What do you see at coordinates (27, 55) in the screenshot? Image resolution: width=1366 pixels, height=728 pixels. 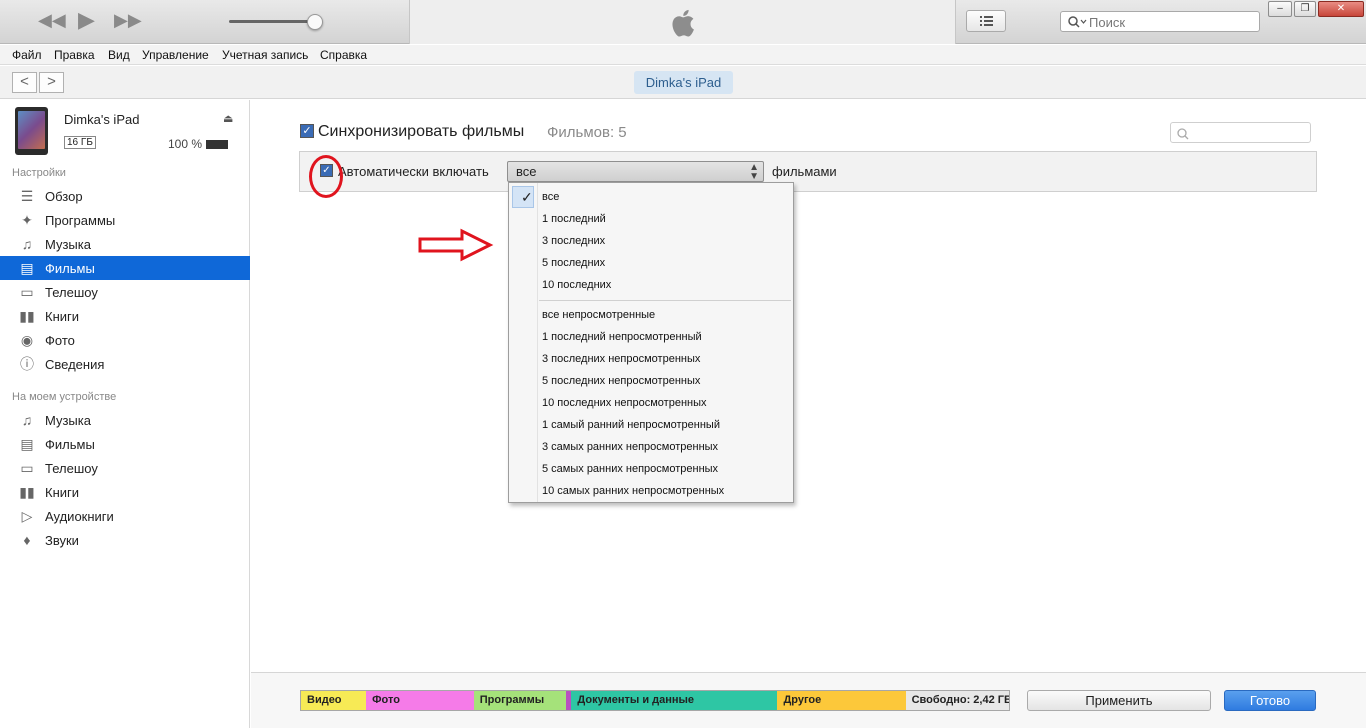 I see `menu-file: Файл` at bounding box center [27, 55].